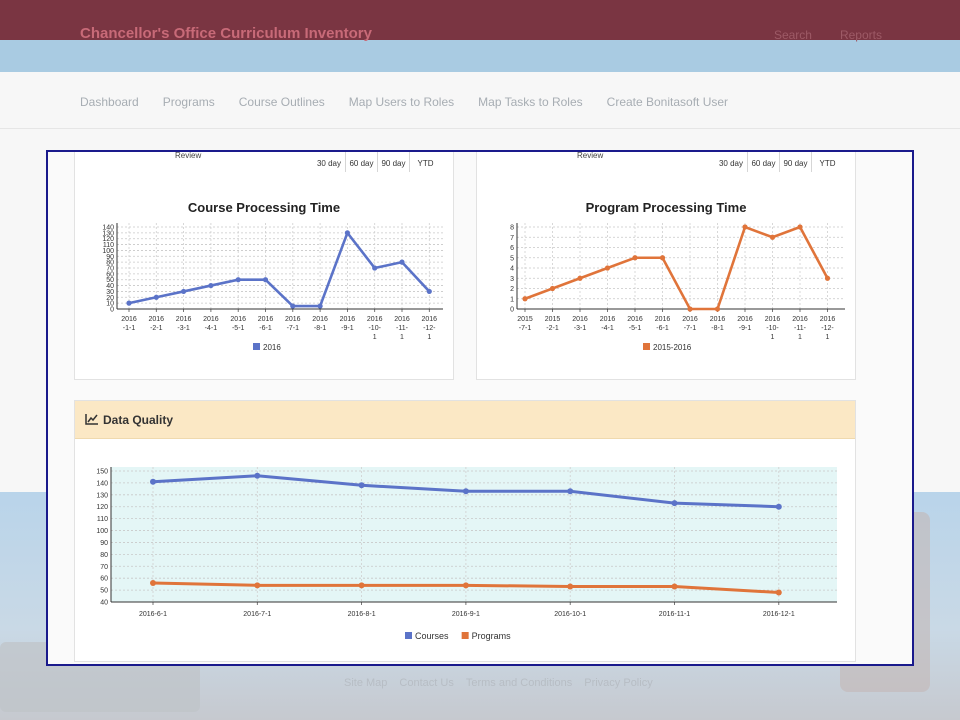  What do you see at coordinates (282, 102) in the screenshot?
I see `nav-course-outlines: Course Outlines` at bounding box center [282, 102].